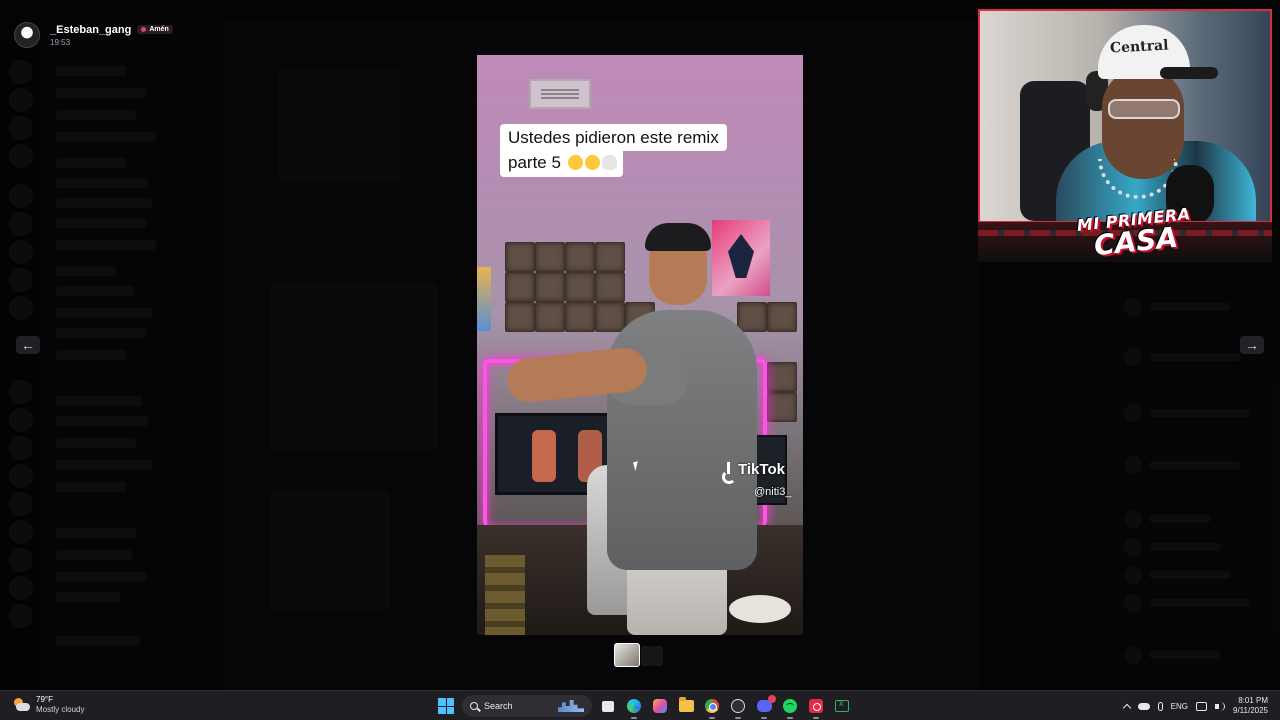  What do you see at coordinates (1160, 706) in the screenshot?
I see `microphone-icon` at bounding box center [1160, 706].